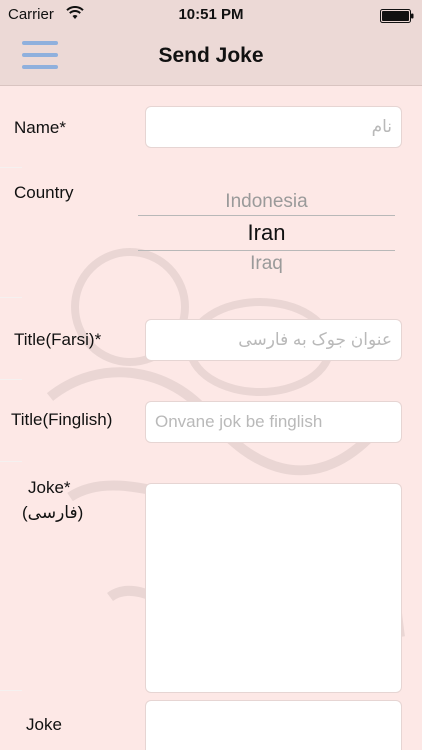  What do you see at coordinates (273, 422) in the screenshot?
I see `title-finglish-field: Onvane jok be finglish` at bounding box center [273, 422].